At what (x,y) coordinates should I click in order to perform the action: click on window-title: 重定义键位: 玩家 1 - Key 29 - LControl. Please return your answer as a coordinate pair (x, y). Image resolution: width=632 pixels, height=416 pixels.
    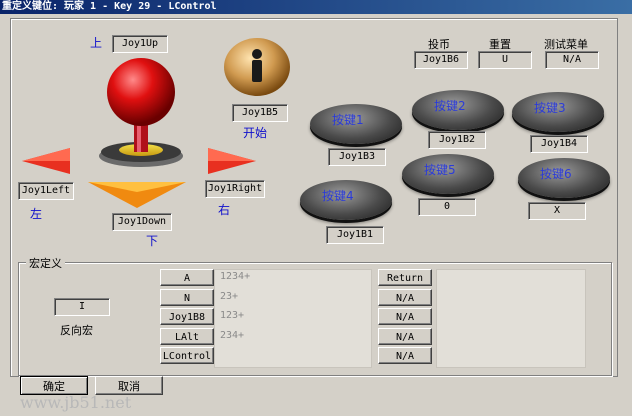
    Looking at the image, I should click on (316, 7).